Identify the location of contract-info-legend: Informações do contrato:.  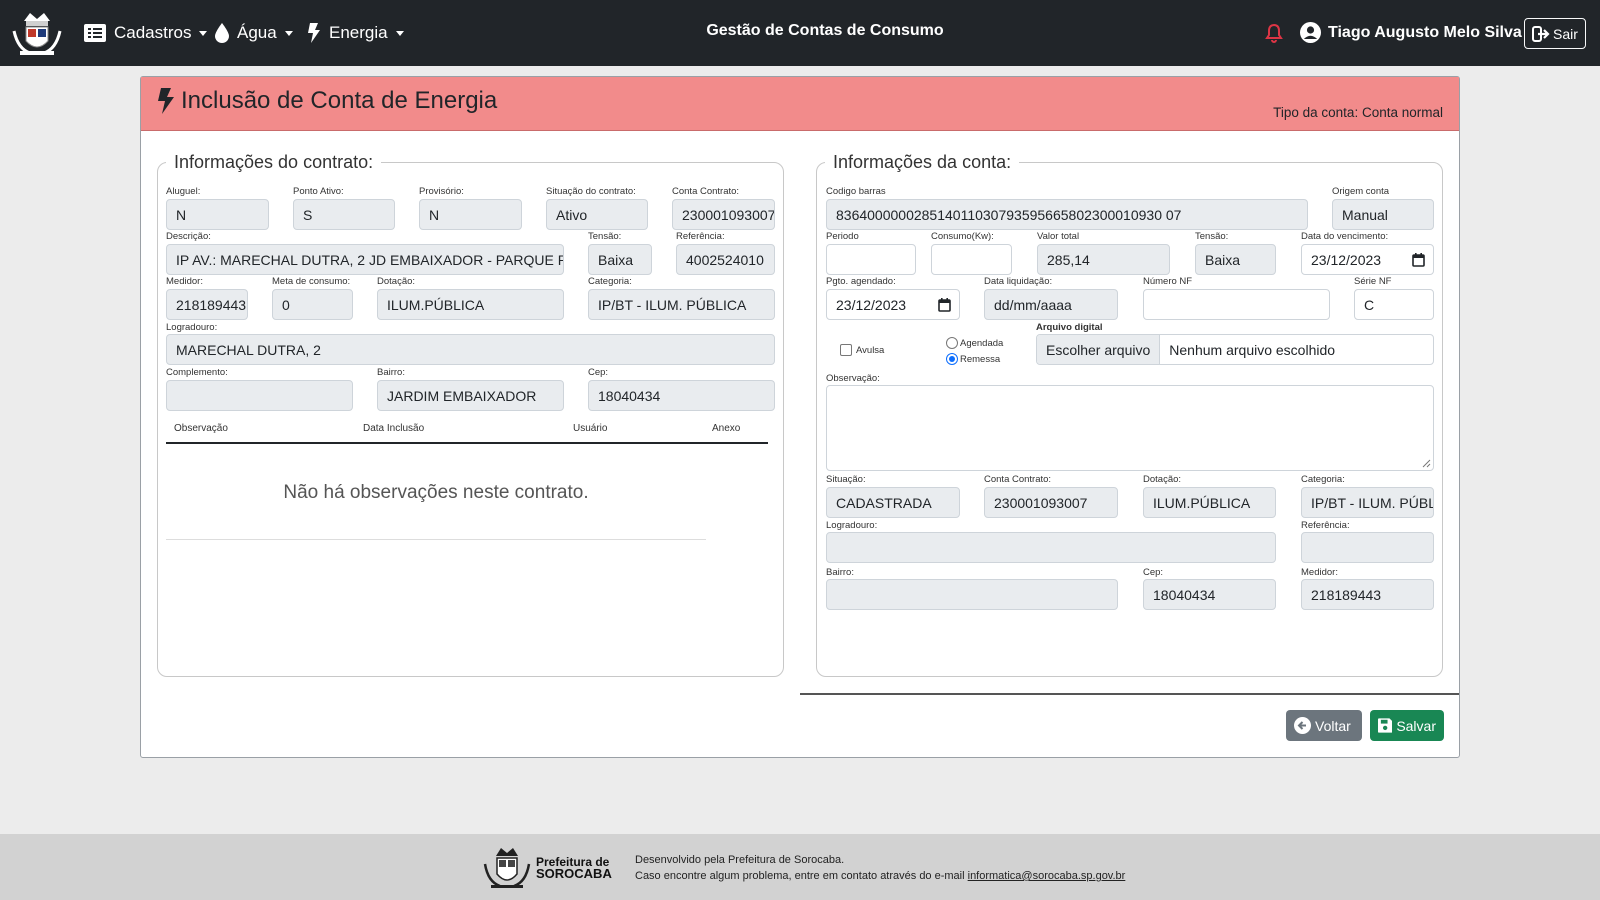
(274, 162).